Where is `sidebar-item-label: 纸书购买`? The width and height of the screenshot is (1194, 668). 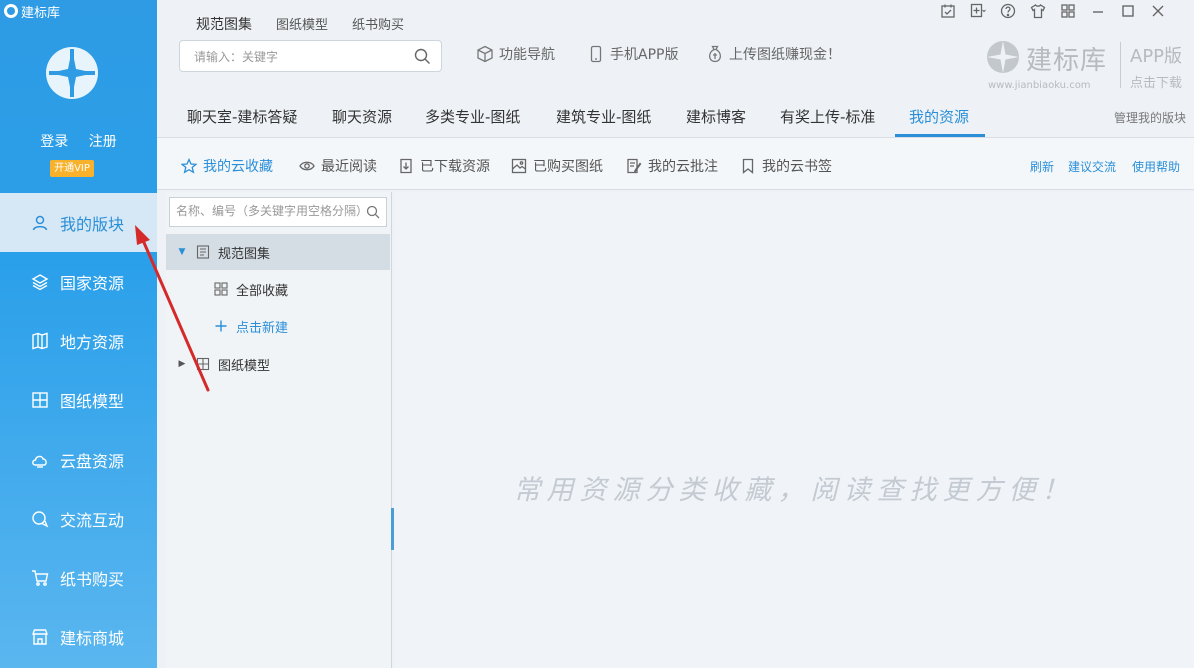 sidebar-item-label: 纸书购买 is located at coordinates (92, 579).